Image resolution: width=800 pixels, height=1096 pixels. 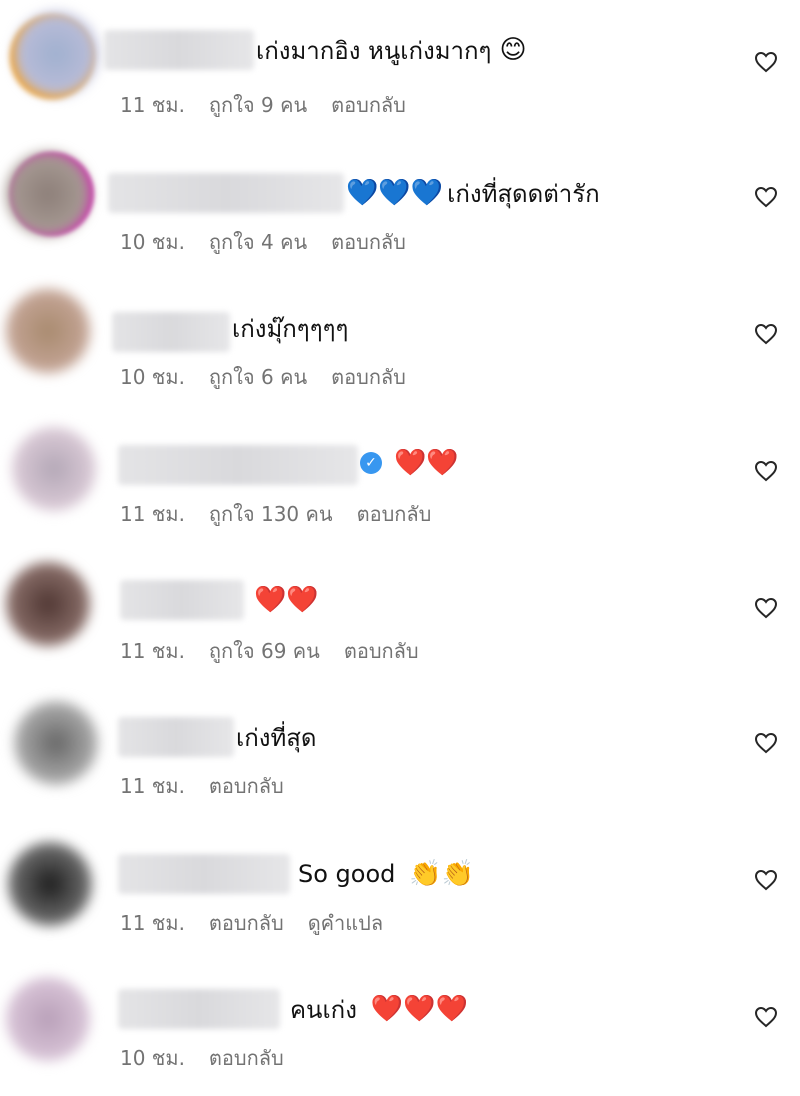 What do you see at coordinates (395, 193) in the screenshot?
I see `blue-hearts-emoji: 💙💙💙` at bounding box center [395, 193].